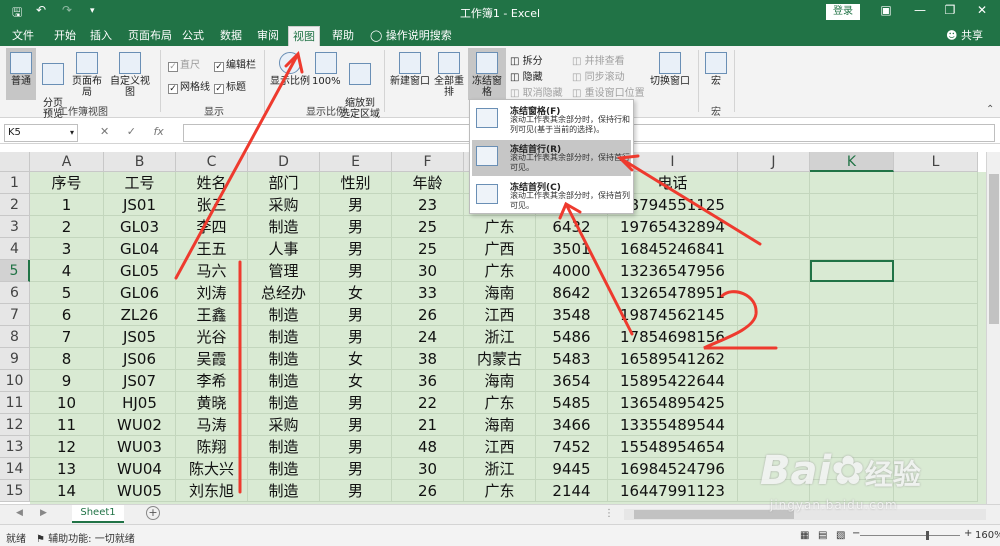 This screenshot has height=546, width=1000. I want to click on cell-c4: 王五, so click(212, 249).